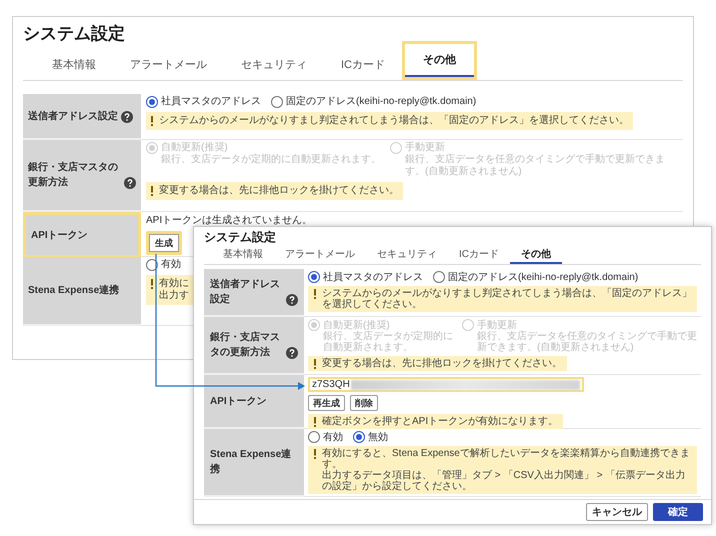  What do you see at coordinates (440, 421) in the screenshot?
I see `note-text: 確定ボタンを押すとAPIトークンが有効になります。` at bounding box center [440, 421].